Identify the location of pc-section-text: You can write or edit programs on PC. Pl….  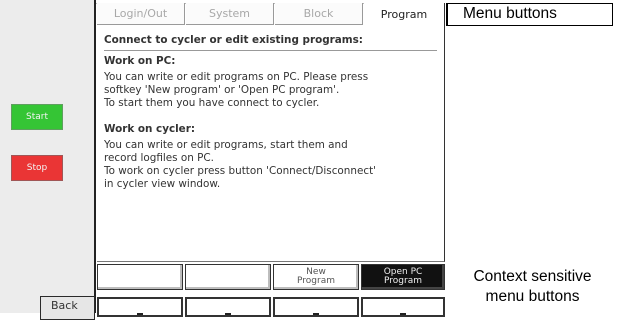
(236, 90).